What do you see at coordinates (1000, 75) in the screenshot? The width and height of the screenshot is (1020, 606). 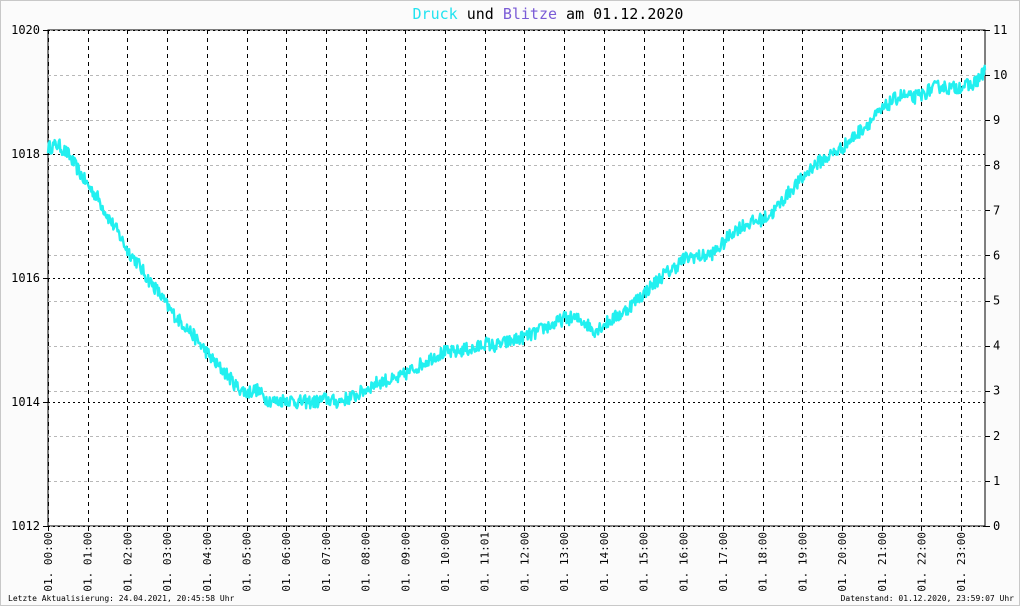 I see `y-right-tick-label: 10` at bounding box center [1000, 75].